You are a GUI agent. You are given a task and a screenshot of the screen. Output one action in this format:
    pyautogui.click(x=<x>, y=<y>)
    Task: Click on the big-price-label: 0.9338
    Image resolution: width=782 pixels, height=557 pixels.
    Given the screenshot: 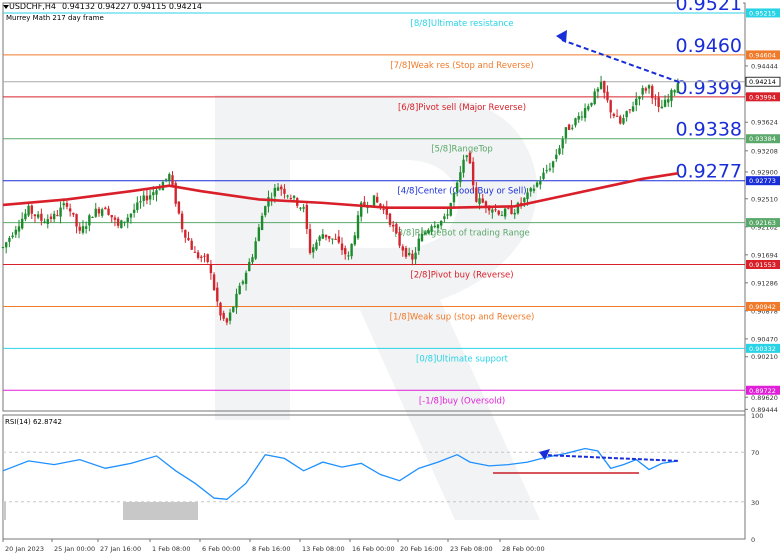 What is the action you would take?
    pyautogui.click(x=709, y=130)
    